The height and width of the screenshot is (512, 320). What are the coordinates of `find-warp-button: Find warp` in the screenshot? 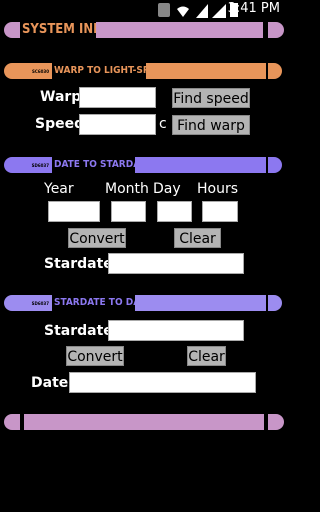 It's located at (211, 125).